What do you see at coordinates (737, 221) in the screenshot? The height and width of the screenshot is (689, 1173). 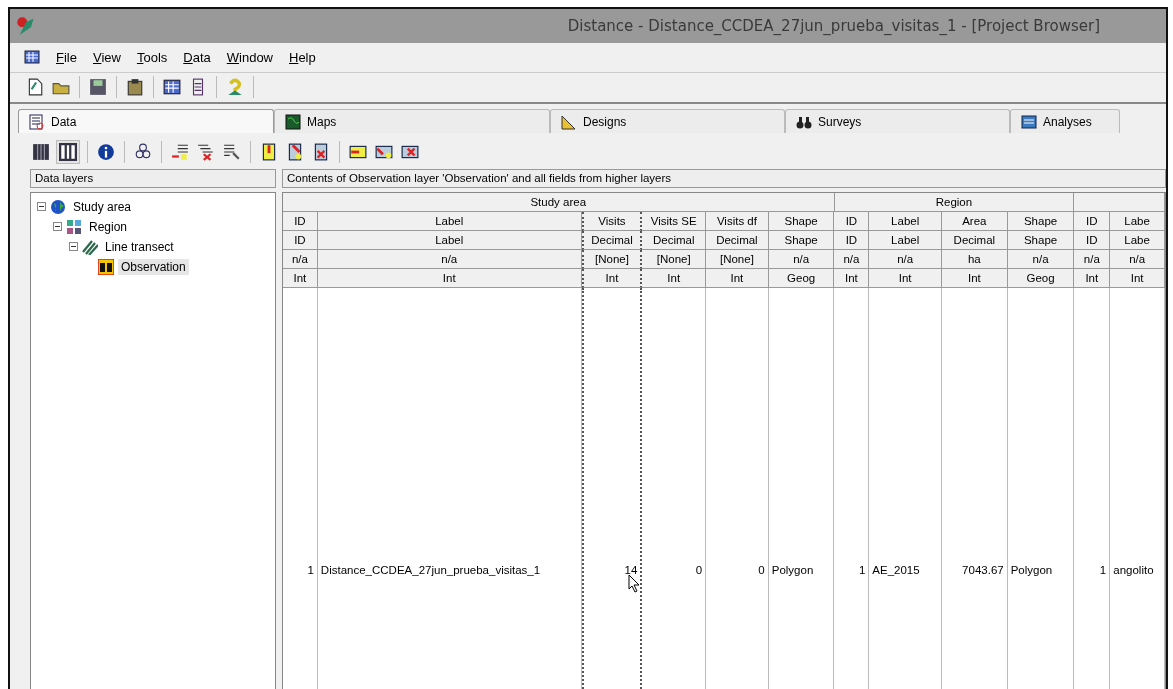 I see `column-header: Visits df` at bounding box center [737, 221].